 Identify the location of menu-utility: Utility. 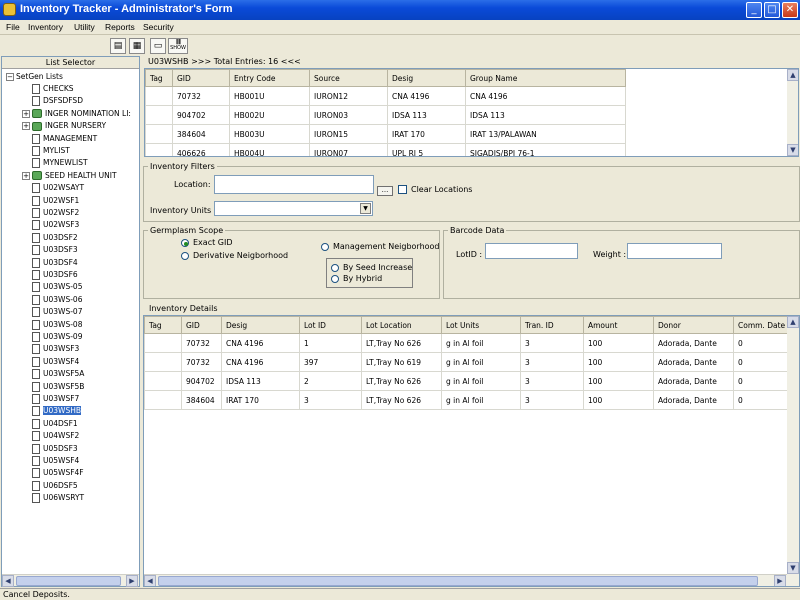
(84, 27).